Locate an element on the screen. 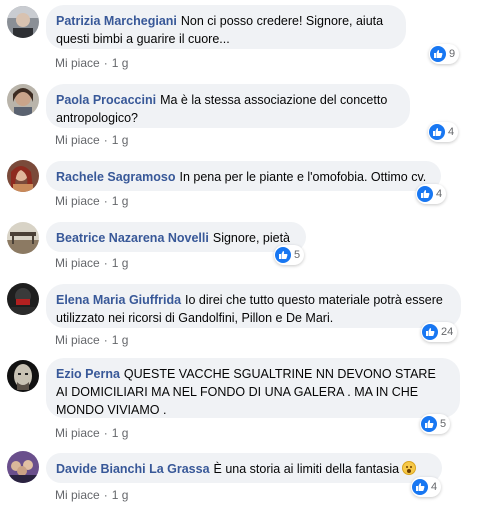  comment-author: Ezio Perna is located at coordinates (88, 374).